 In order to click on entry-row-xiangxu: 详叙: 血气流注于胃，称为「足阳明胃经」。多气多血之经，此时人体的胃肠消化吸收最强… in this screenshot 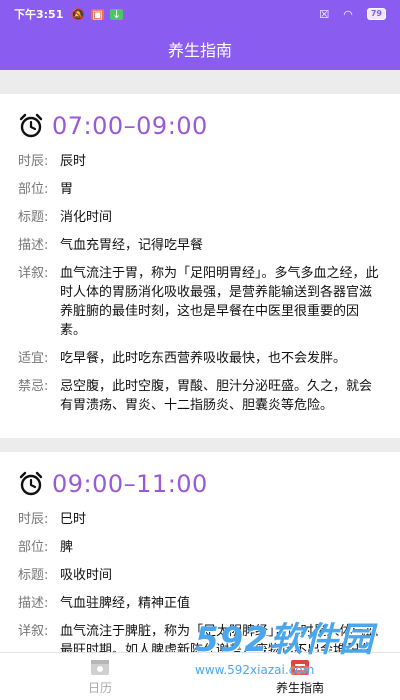, I will do `click(200, 302)`.